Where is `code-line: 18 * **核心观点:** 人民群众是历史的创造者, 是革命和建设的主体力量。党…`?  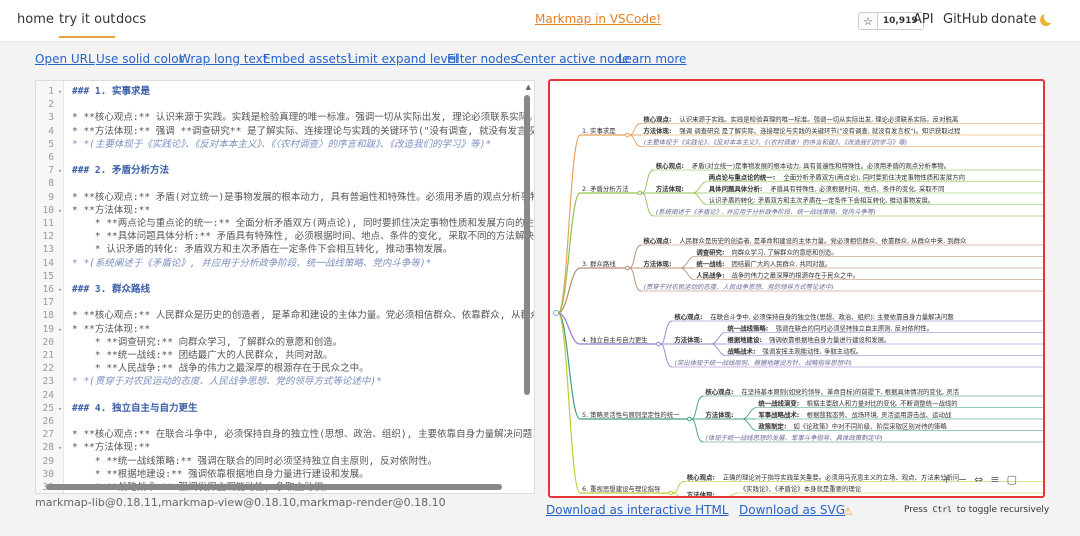
code-line: 18 * **核心观点:** 人民群众是历史的创造者, 是革命和建设的主体力量。党… is located at coordinates (285, 316).